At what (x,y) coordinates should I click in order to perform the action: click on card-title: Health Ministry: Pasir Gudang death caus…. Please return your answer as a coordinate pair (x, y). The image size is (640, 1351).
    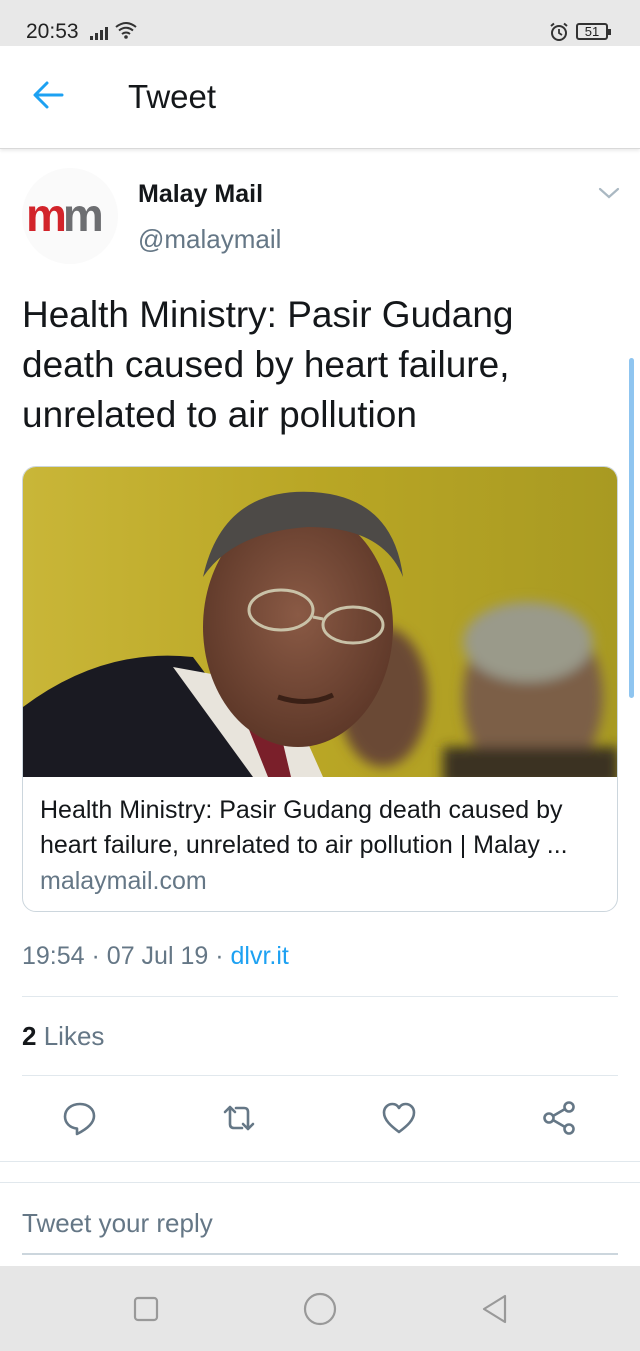
    Looking at the image, I should click on (304, 827).